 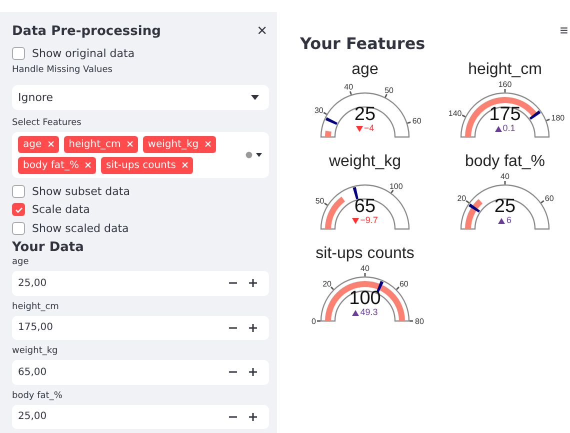 What do you see at coordinates (455, 113) in the screenshot?
I see `tick-label: 140` at bounding box center [455, 113].